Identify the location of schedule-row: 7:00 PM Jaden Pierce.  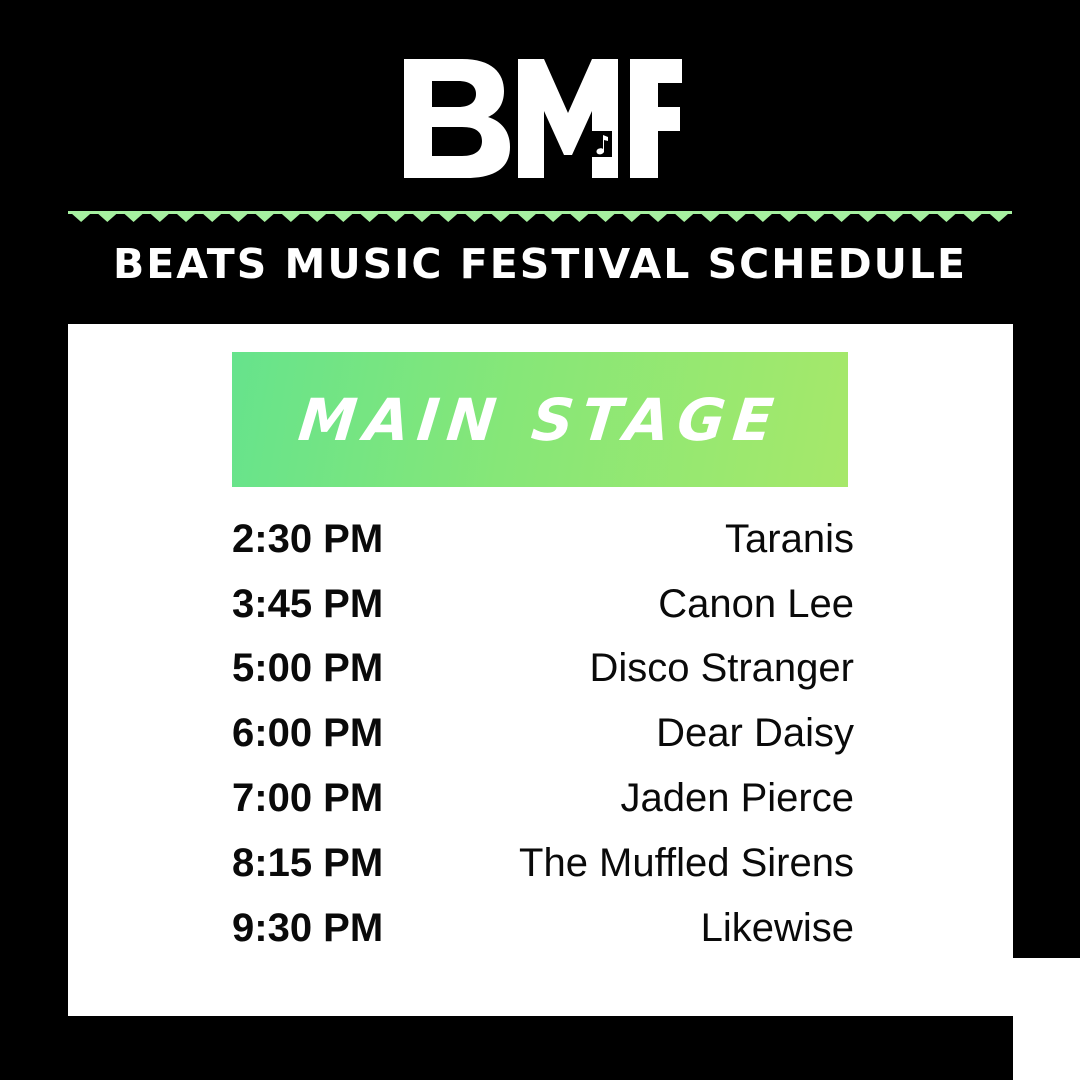
(543, 798).